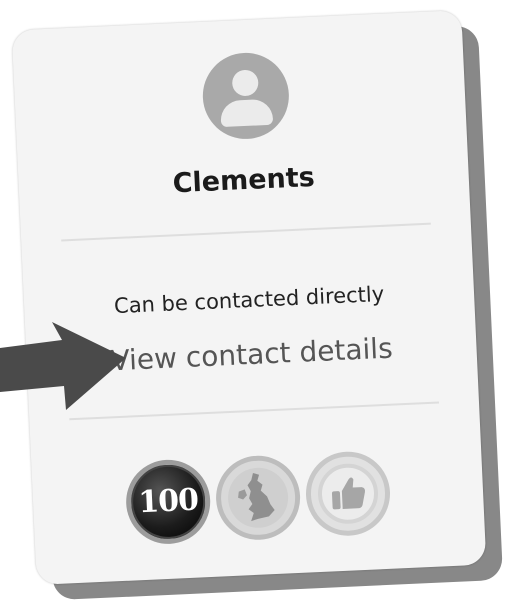 This screenshot has width=523, height=607. I want to click on avatar-head, so click(245, 83).